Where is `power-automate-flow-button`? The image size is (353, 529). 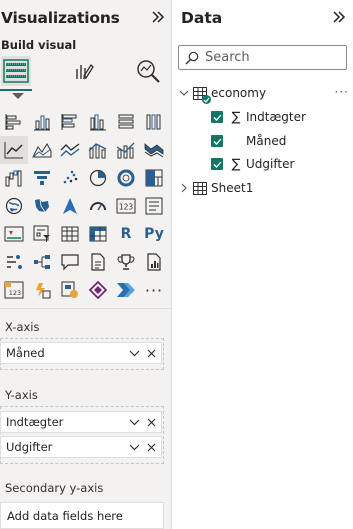 power-automate-flow-button is located at coordinates (126, 290).